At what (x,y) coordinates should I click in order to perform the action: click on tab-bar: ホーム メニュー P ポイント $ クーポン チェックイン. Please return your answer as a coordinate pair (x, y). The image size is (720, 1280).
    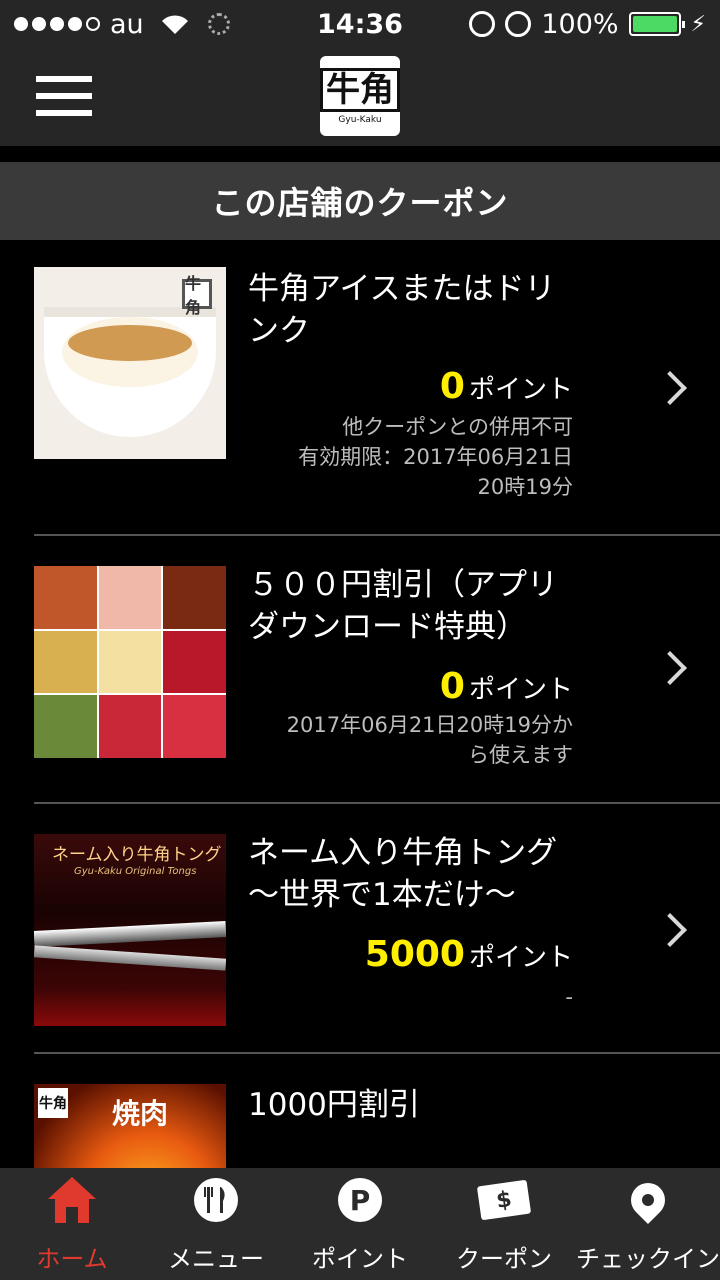
    Looking at the image, I should click on (360, 1224).